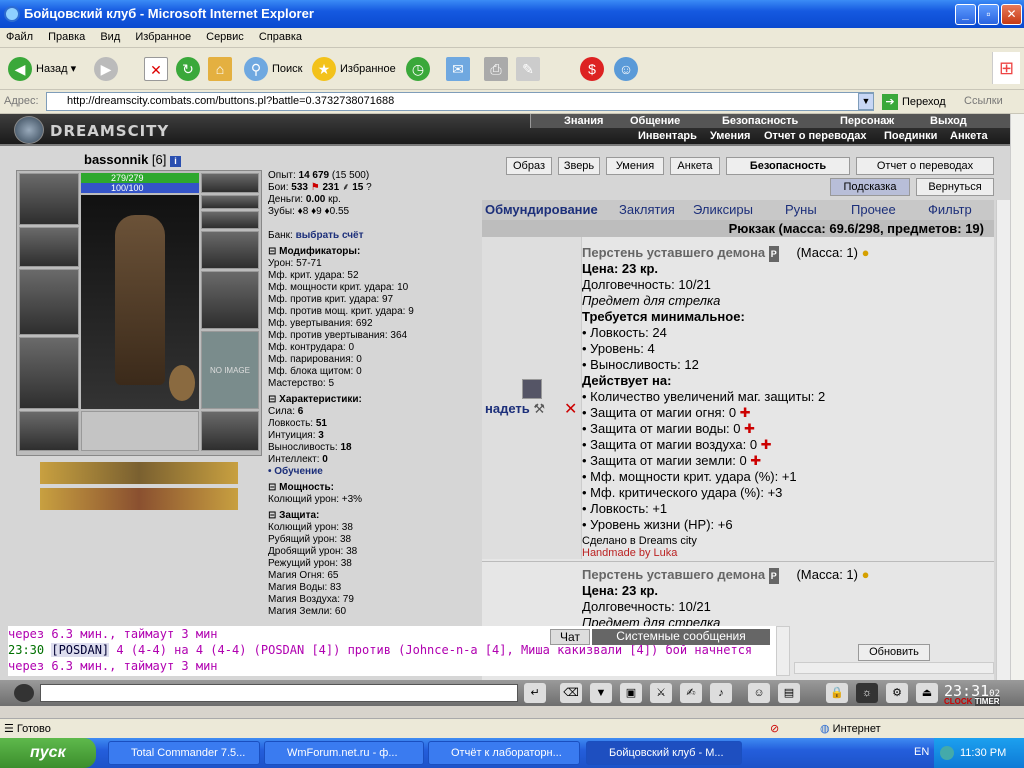 This screenshot has width=1024, height=768. What do you see at coordinates (867, 693) in the screenshot?
I see `pet-icon: ☼` at bounding box center [867, 693].